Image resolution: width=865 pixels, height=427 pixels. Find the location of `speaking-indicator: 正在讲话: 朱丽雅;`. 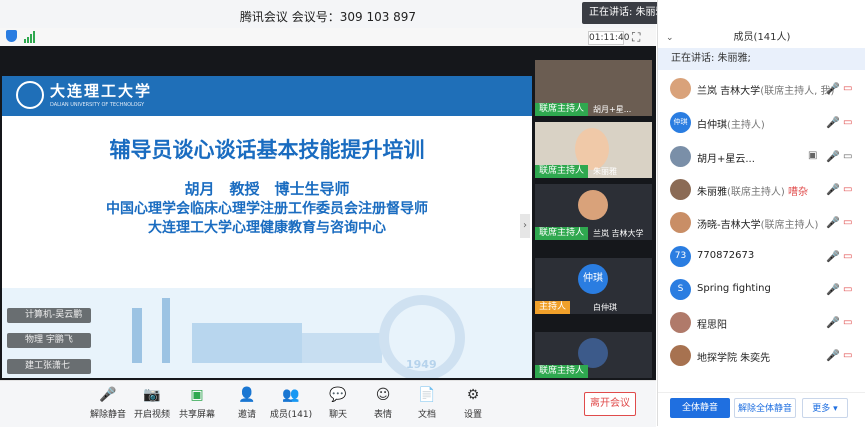

speaking-indicator: 正在讲话: 朱丽雅; is located at coordinates (761, 59).